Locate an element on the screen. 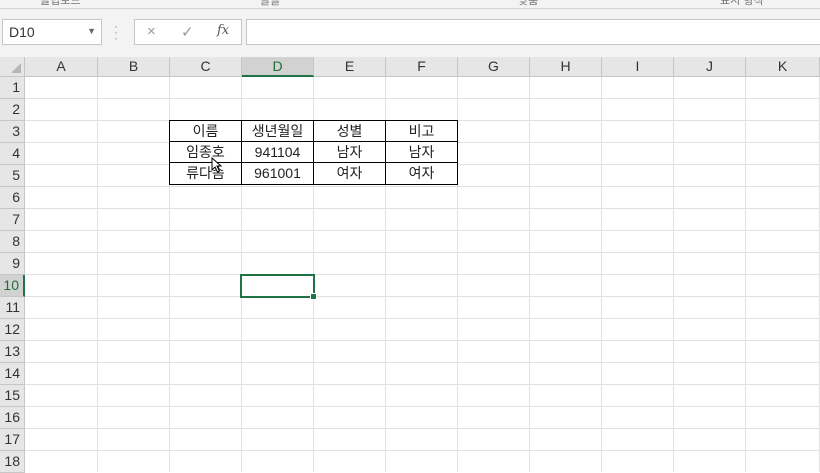 This screenshot has width=820, height=473. row-header-16: 16 is located at coordinates (12, 418).